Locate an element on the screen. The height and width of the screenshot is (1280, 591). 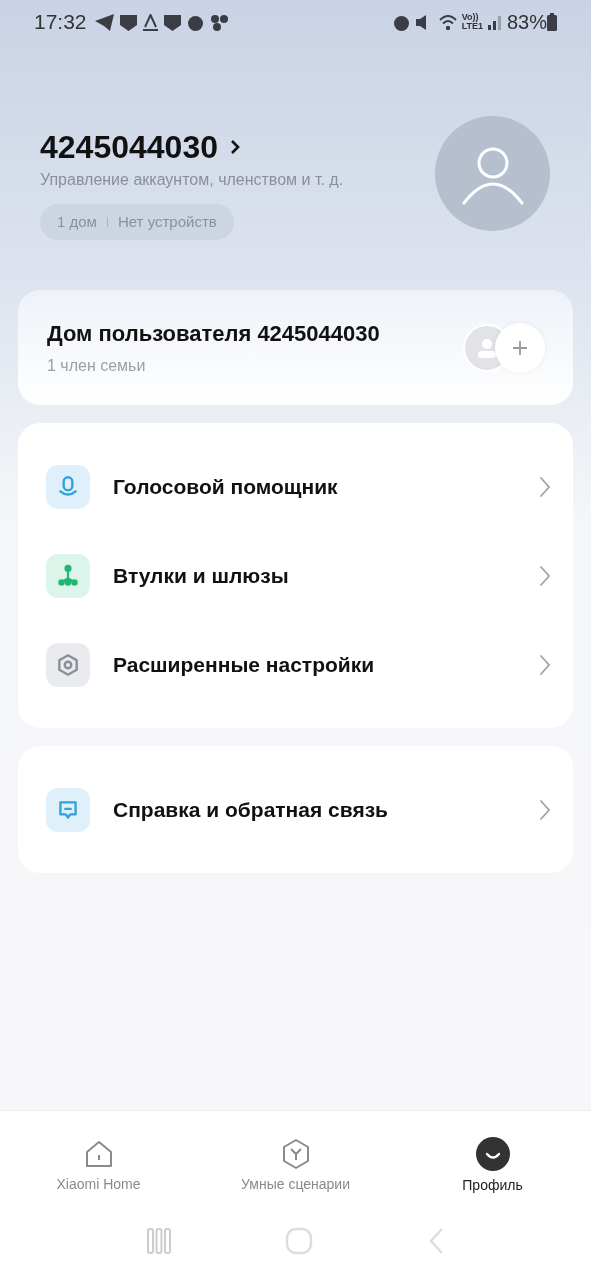
status-time: 17:32 is located at coordinates (60, 22).